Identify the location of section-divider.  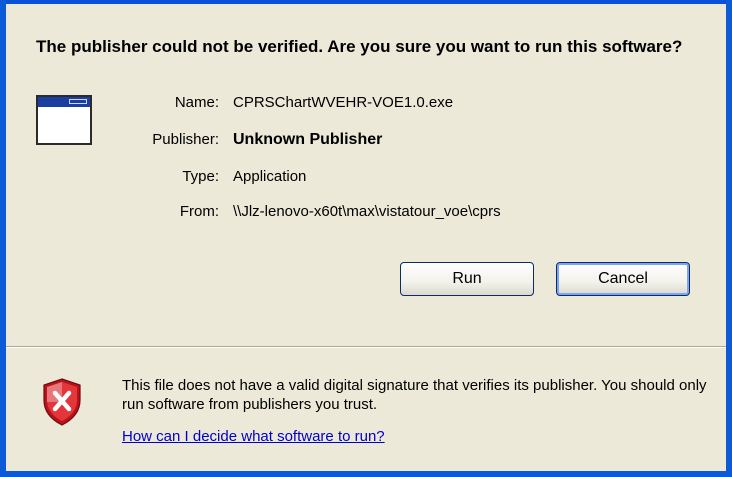
(366, 347).